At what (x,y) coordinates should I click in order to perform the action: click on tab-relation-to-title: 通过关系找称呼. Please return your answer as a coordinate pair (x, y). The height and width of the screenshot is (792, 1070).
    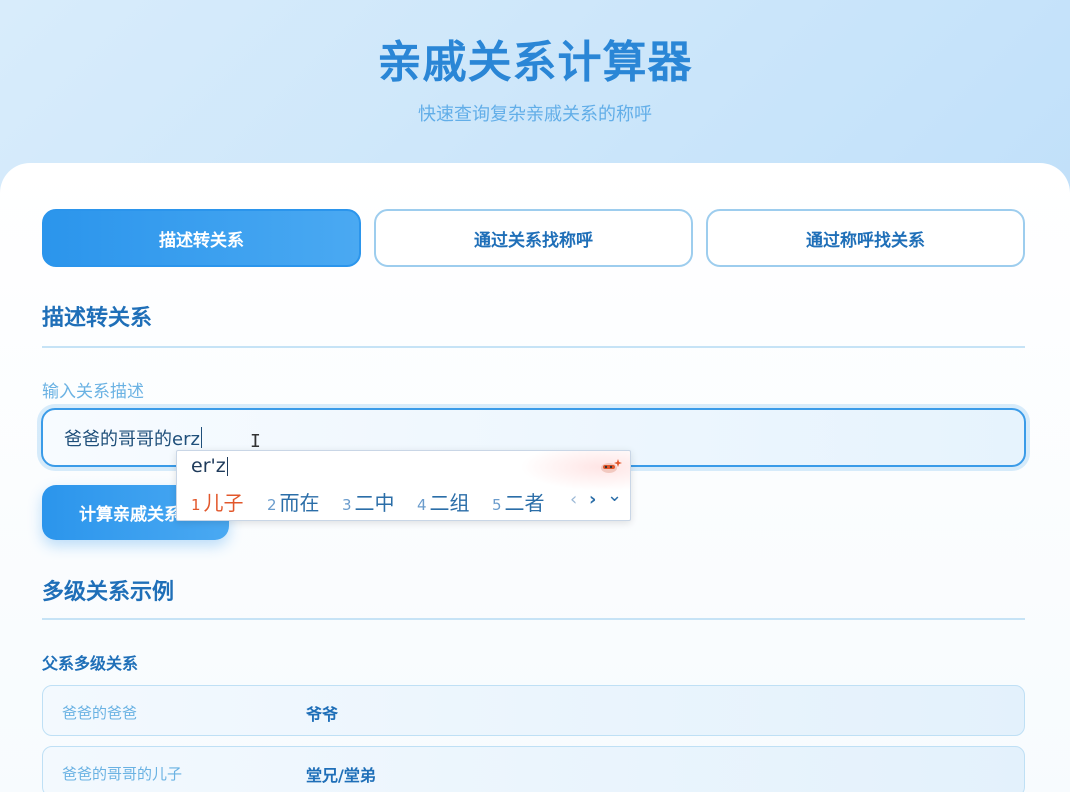
    Looking at the image, I should click on (533, 238).